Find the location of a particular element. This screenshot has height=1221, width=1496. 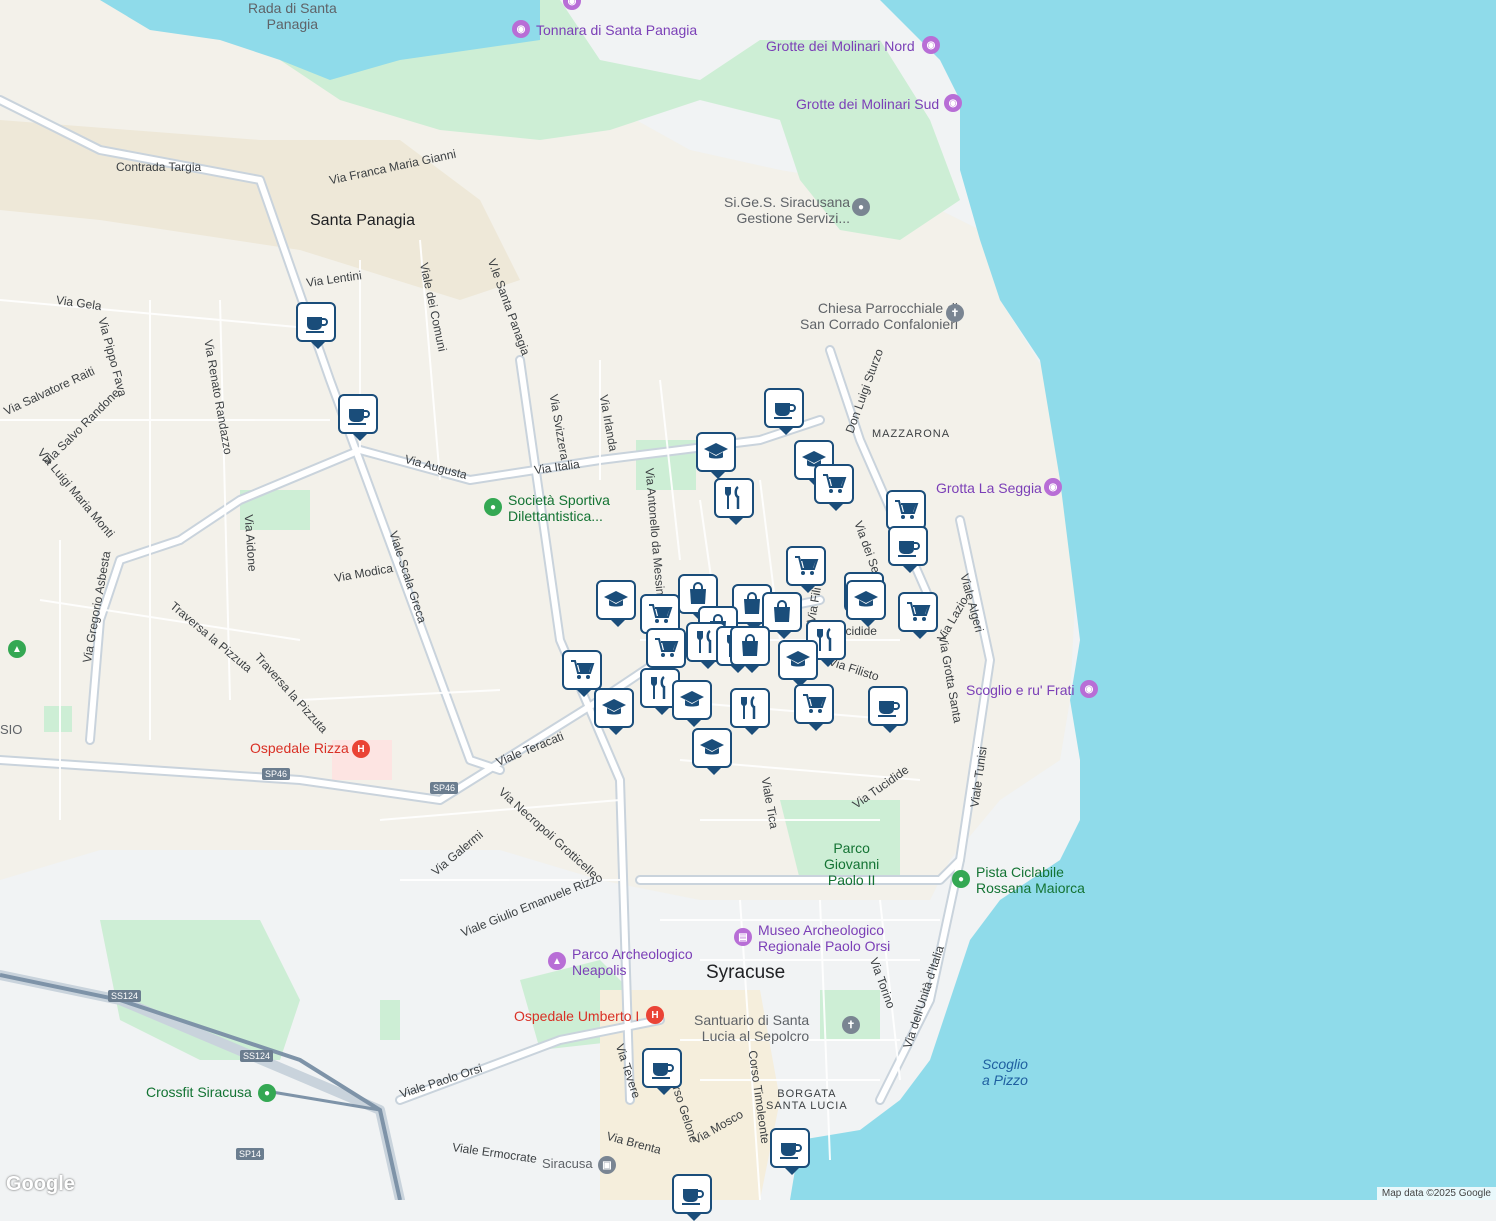

gym-icon: ● is located at coordinates (267, 1093).